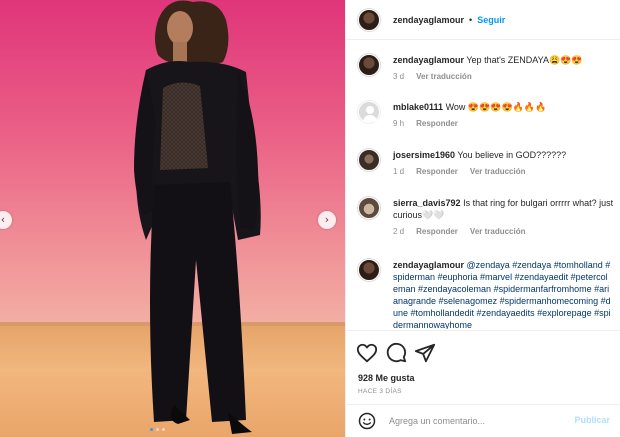 This screenshot has width=620, height=437. I want to click on comment-age: 9 h, so click(399, 123).